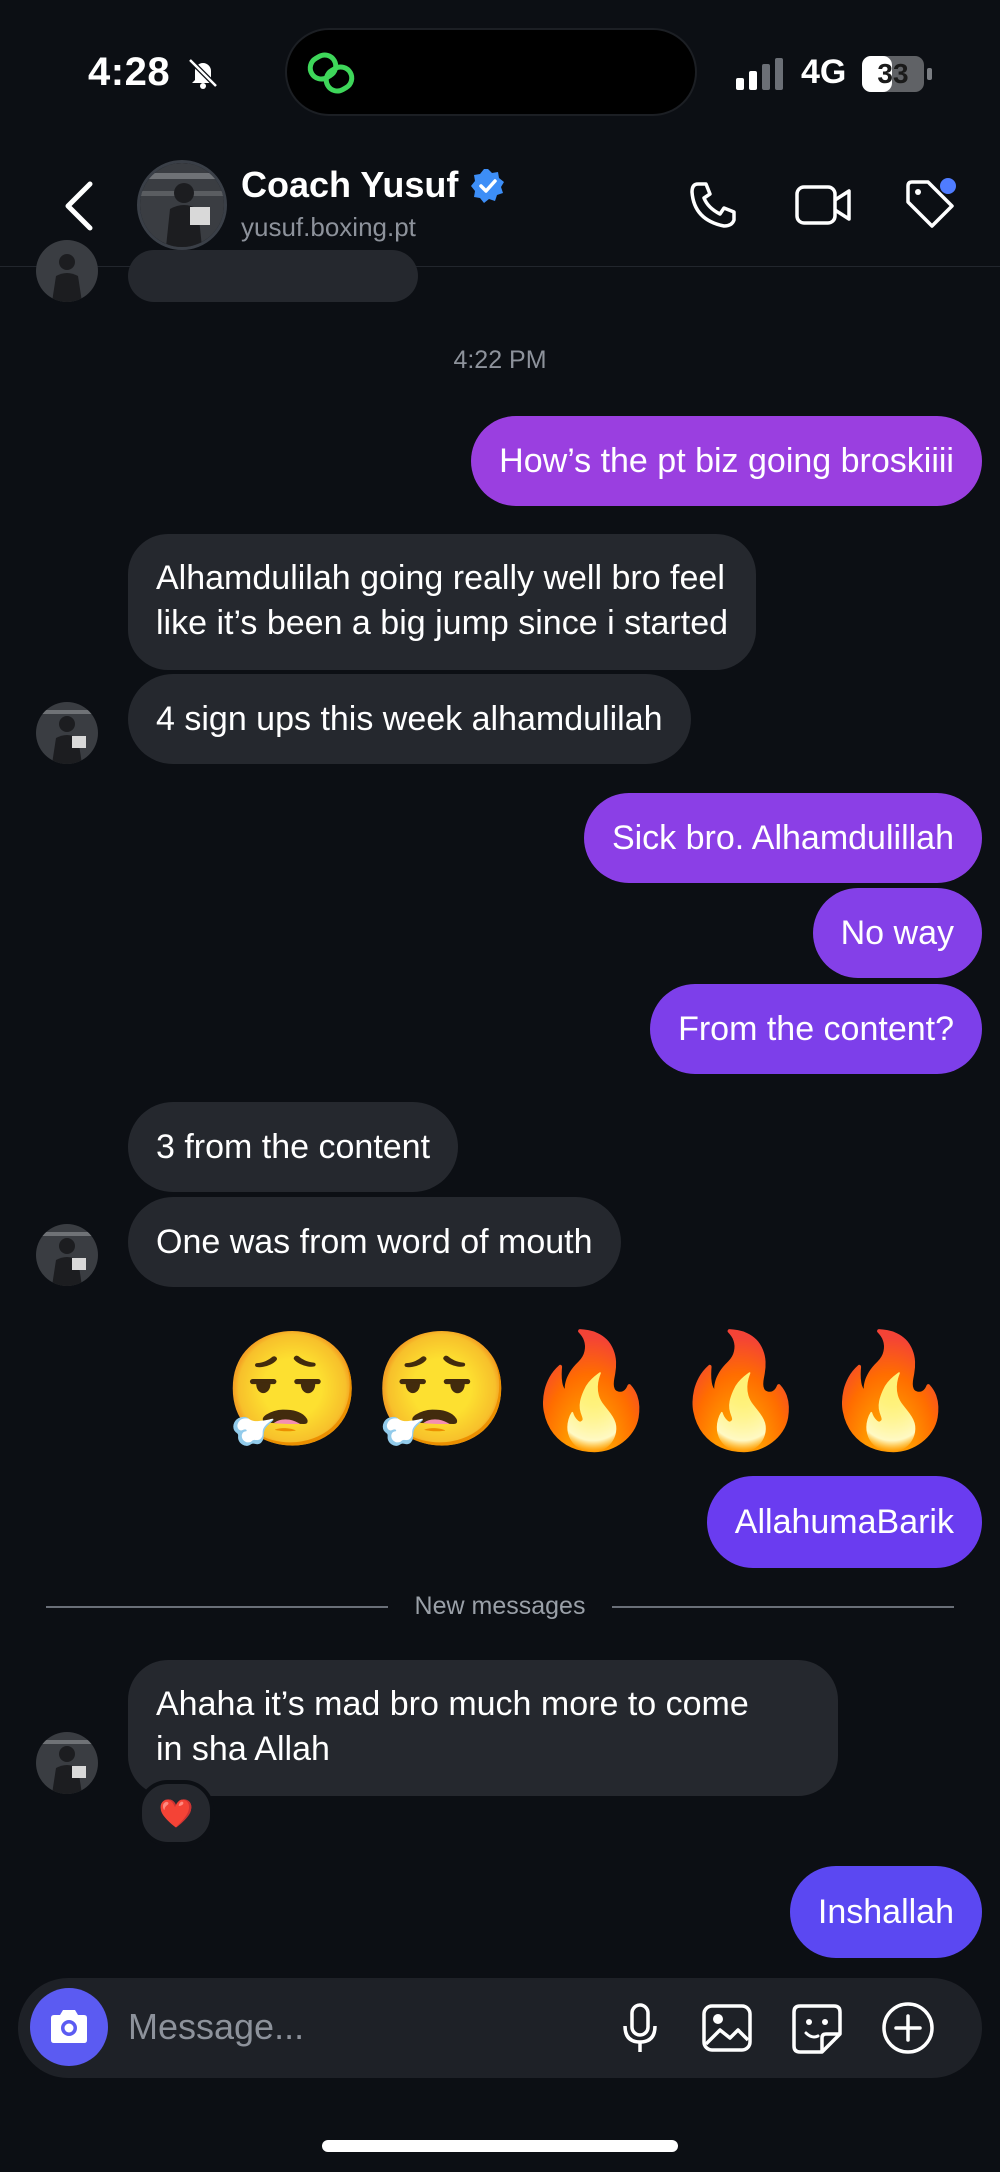 The width and height of the screenshot is (1000, 2172). What do you see at coordinates (782, 838) in the screenshot?
I see `message-bubble-outgoing: Sick bro. Alhamdulillah` at bounding box center [782, 838].